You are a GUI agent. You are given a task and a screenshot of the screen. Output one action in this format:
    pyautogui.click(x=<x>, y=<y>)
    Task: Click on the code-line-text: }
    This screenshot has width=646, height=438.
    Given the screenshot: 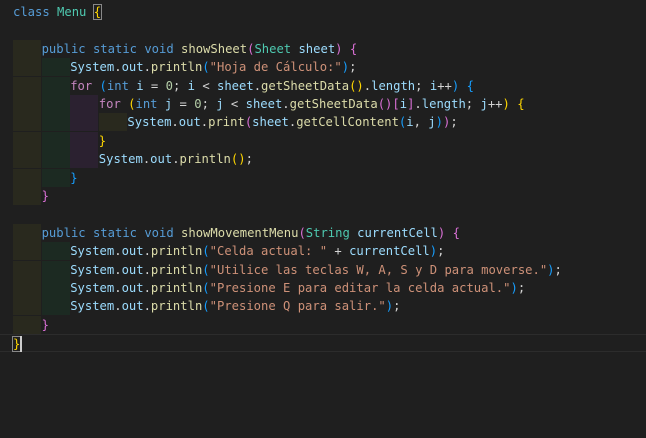 What is the action you would take?
    pyautogui.click(x=73, y=178)
    